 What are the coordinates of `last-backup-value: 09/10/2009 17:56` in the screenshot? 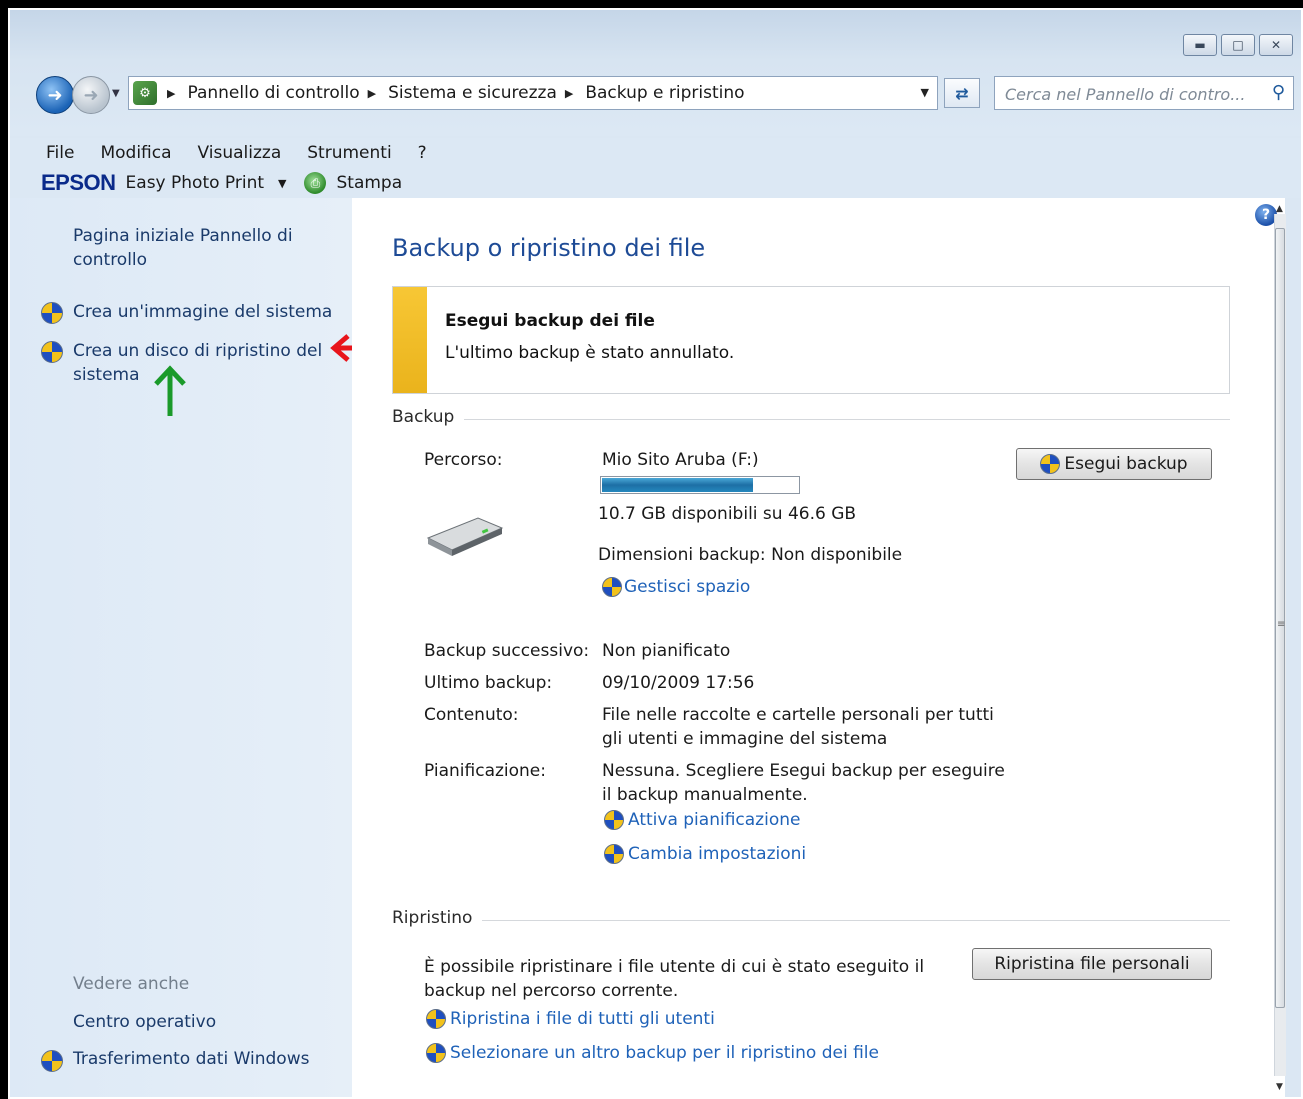 It's located at (678, 683).